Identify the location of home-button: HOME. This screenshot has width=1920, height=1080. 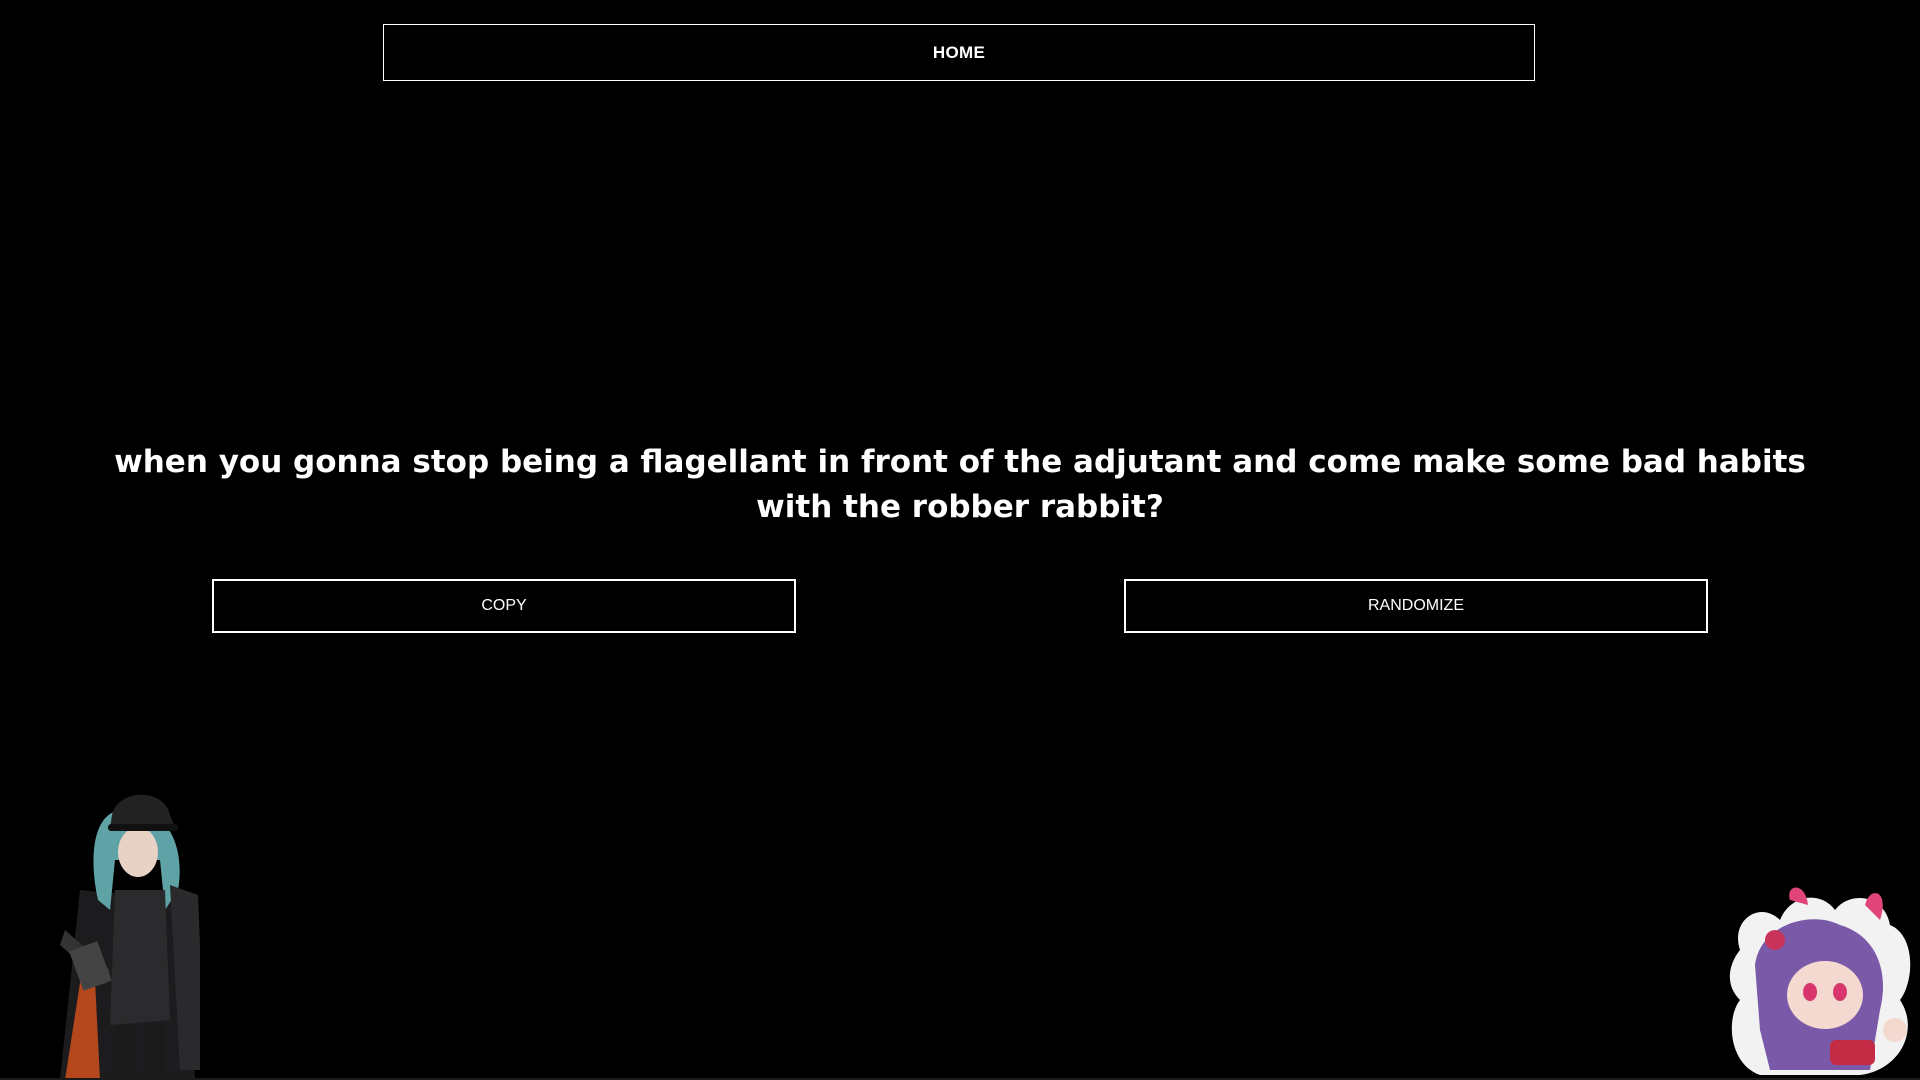
(959, 52).